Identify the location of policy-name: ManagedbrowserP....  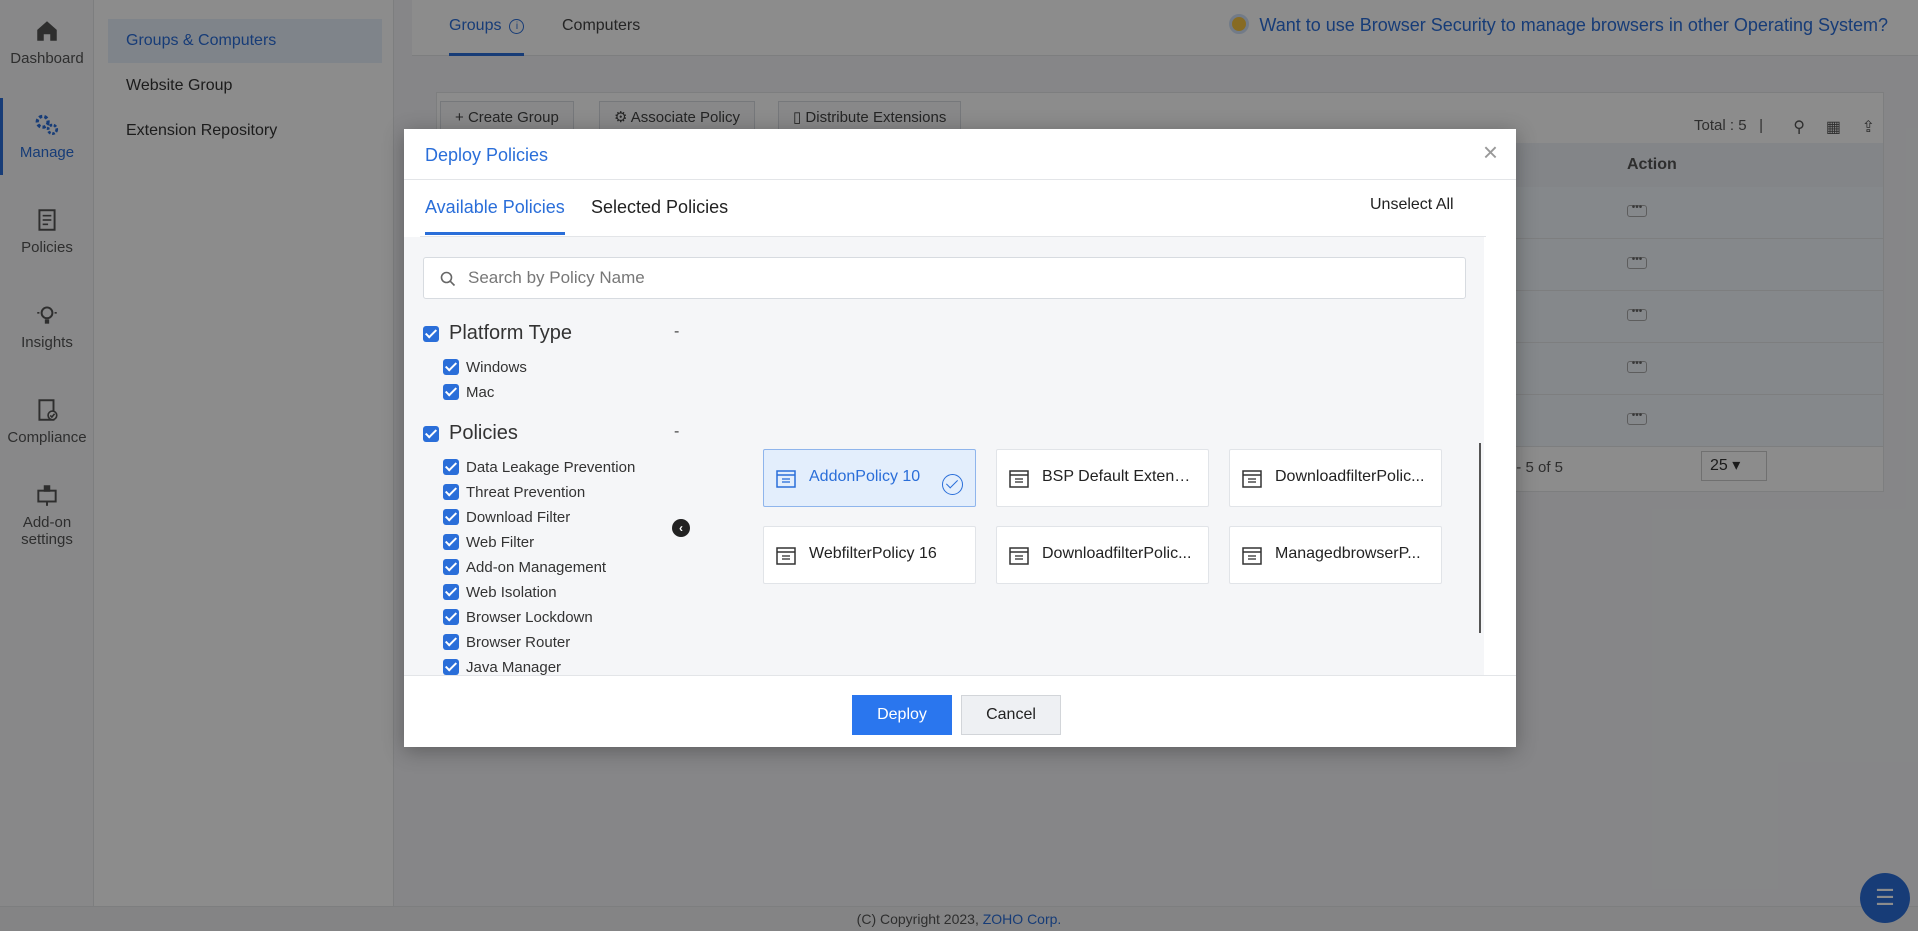
(1348, 553).